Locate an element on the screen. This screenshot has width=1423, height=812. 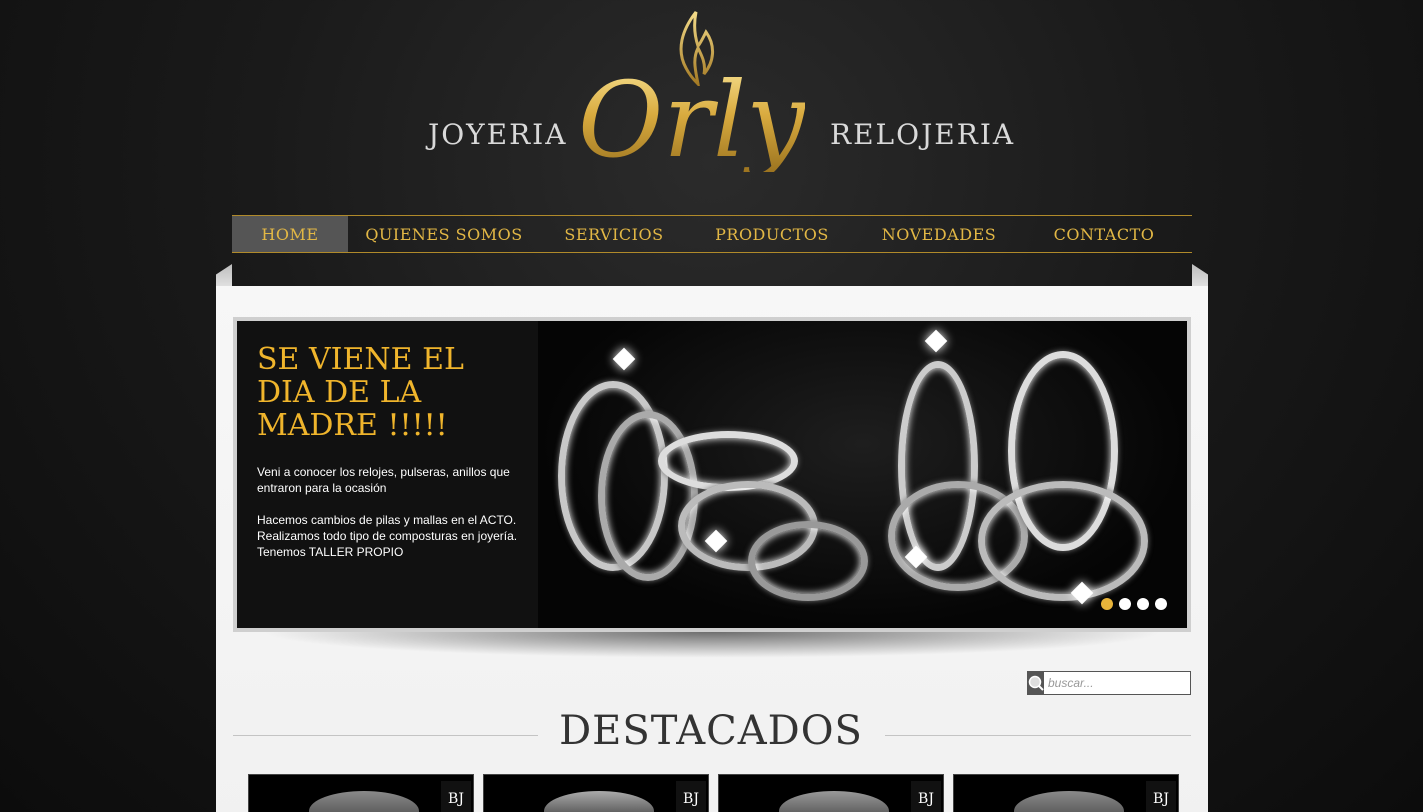
slider-shadow is located at coordinates (712, 645).